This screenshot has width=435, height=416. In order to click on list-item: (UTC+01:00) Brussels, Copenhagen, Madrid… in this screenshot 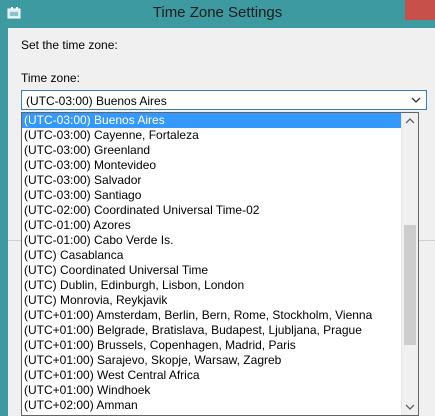, I will do `click(212, 345)`.